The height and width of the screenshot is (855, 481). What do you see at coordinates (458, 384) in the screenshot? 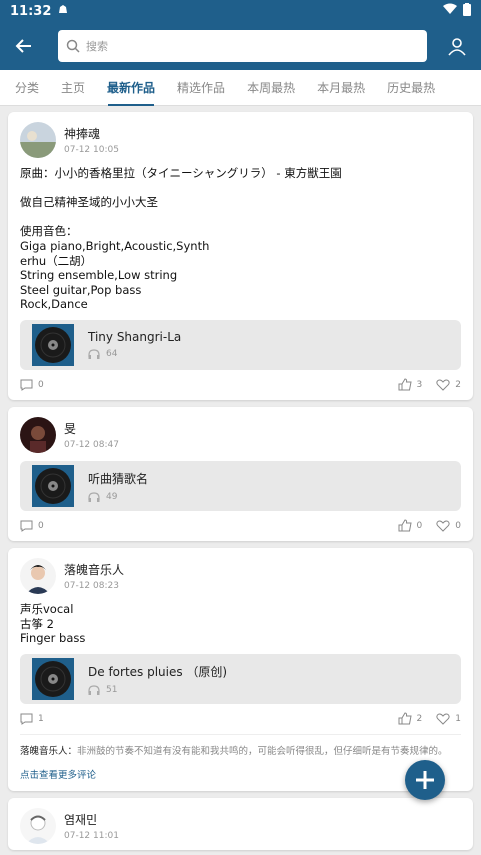
I see `favorite-count: 2` at bounding box center [458, 384].